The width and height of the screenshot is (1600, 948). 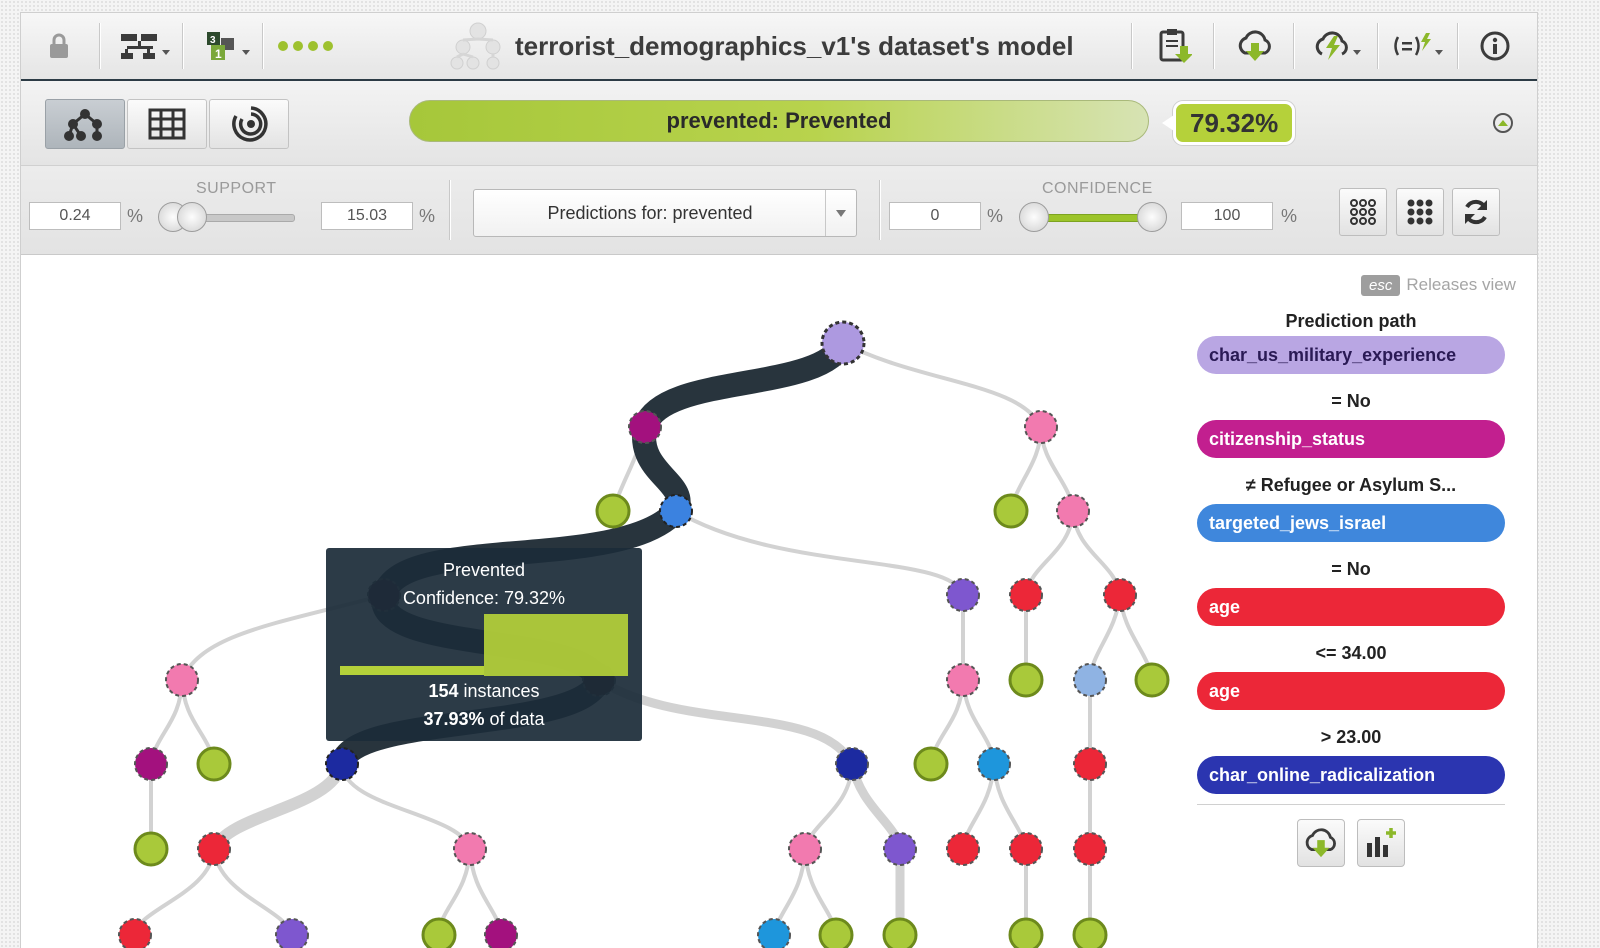 I want to click on tooltip-confidence: Confidence: 79.32%, so click(x=484, y=598).